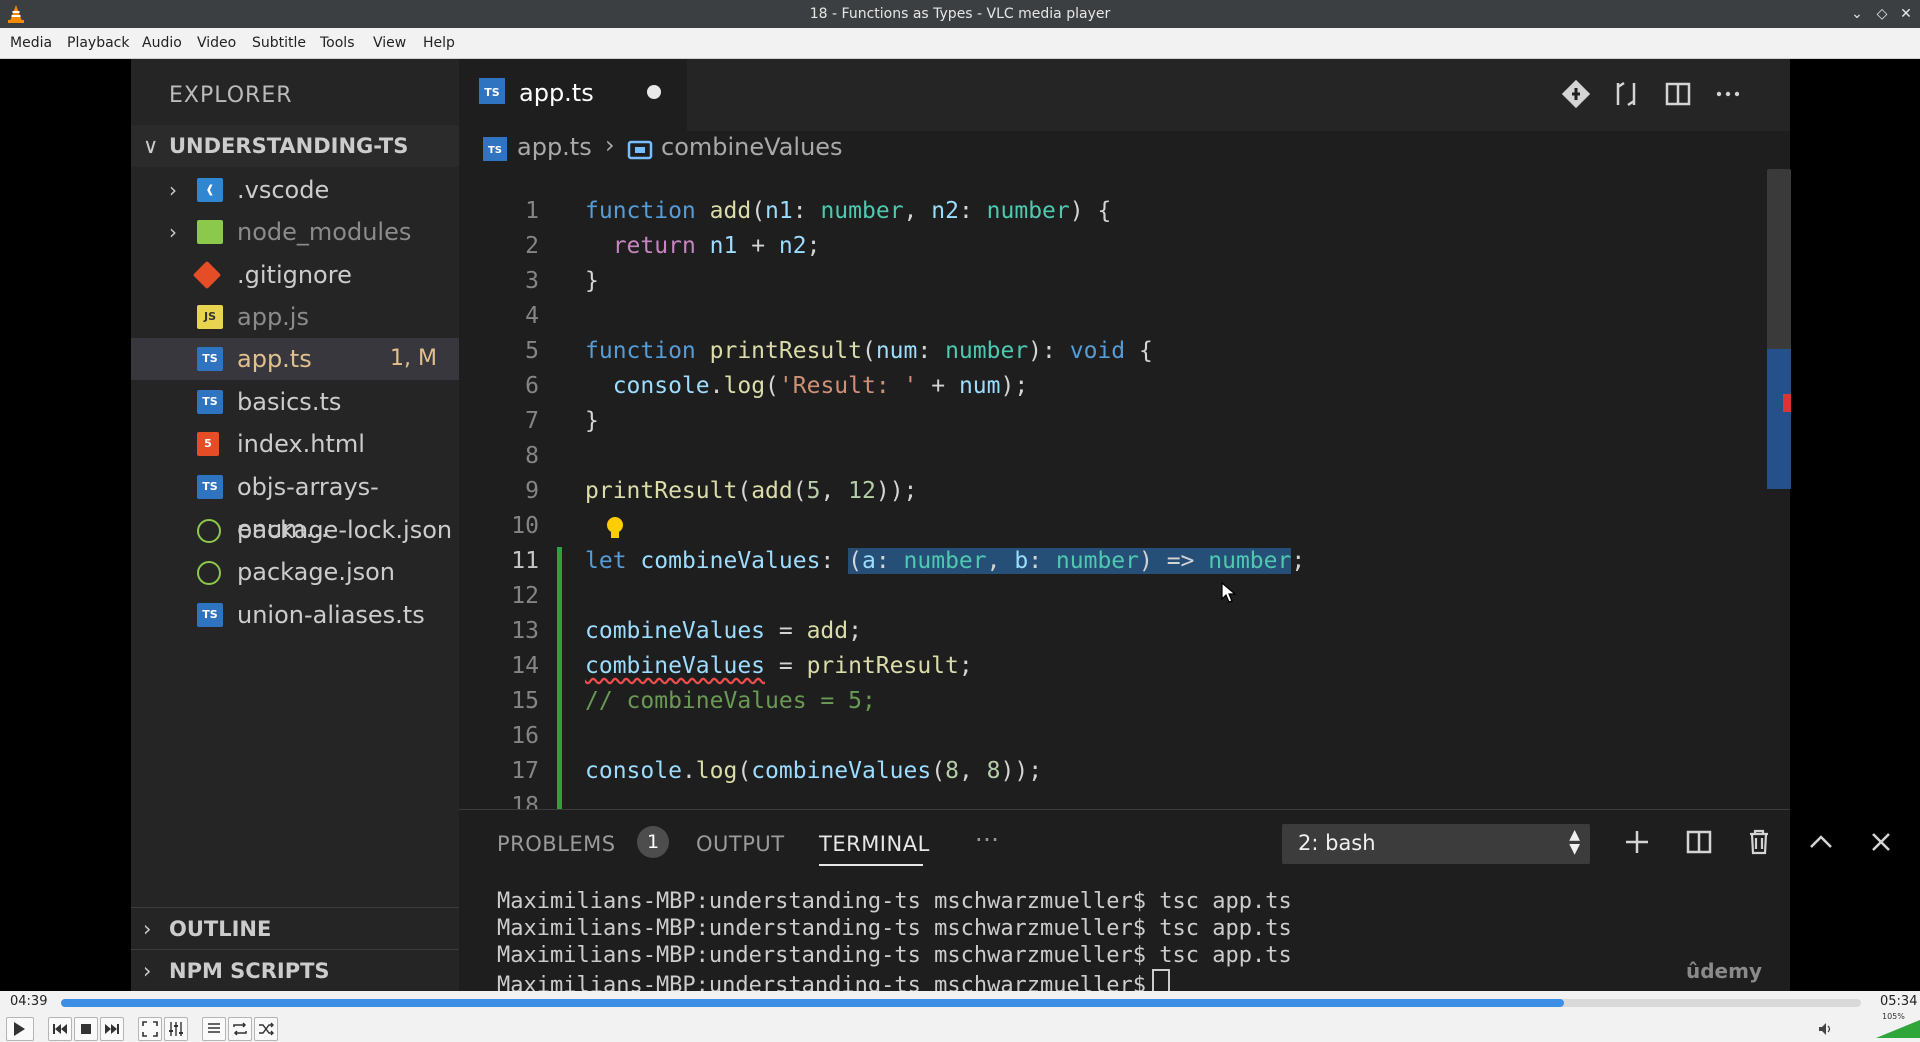  I want to click on maximize-panel-icon, so click(1821, 842).